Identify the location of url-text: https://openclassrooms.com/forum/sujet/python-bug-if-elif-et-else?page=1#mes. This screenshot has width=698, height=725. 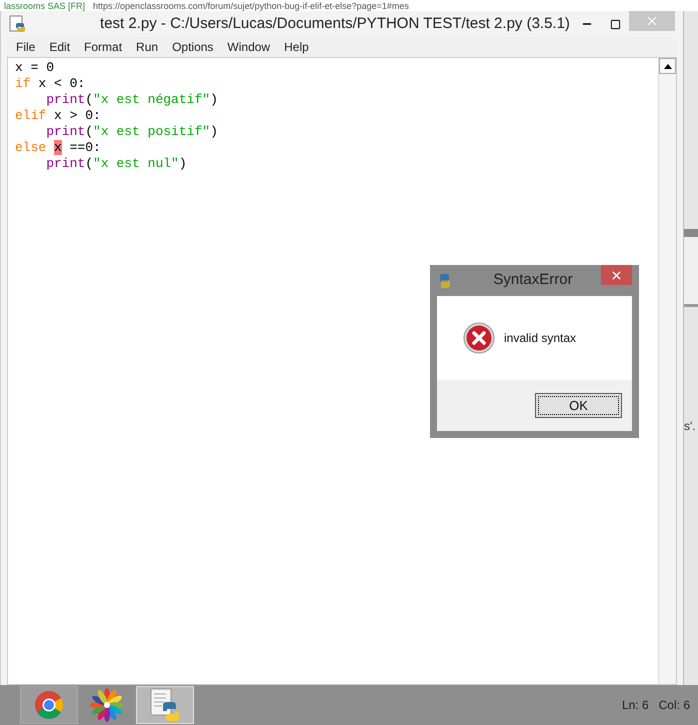
(251, 5).